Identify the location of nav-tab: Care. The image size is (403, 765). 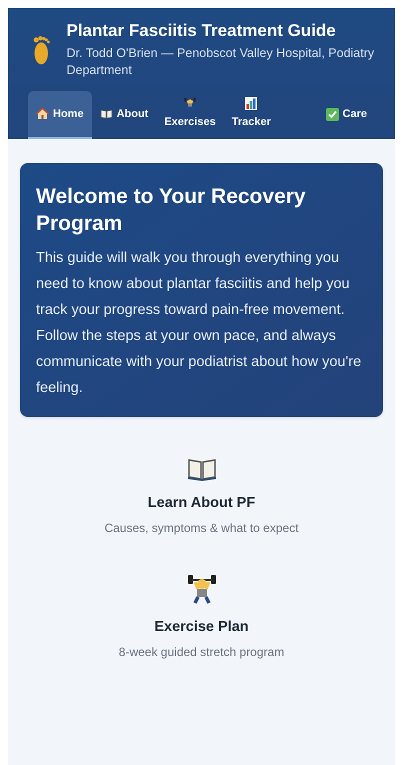
(346, 115).